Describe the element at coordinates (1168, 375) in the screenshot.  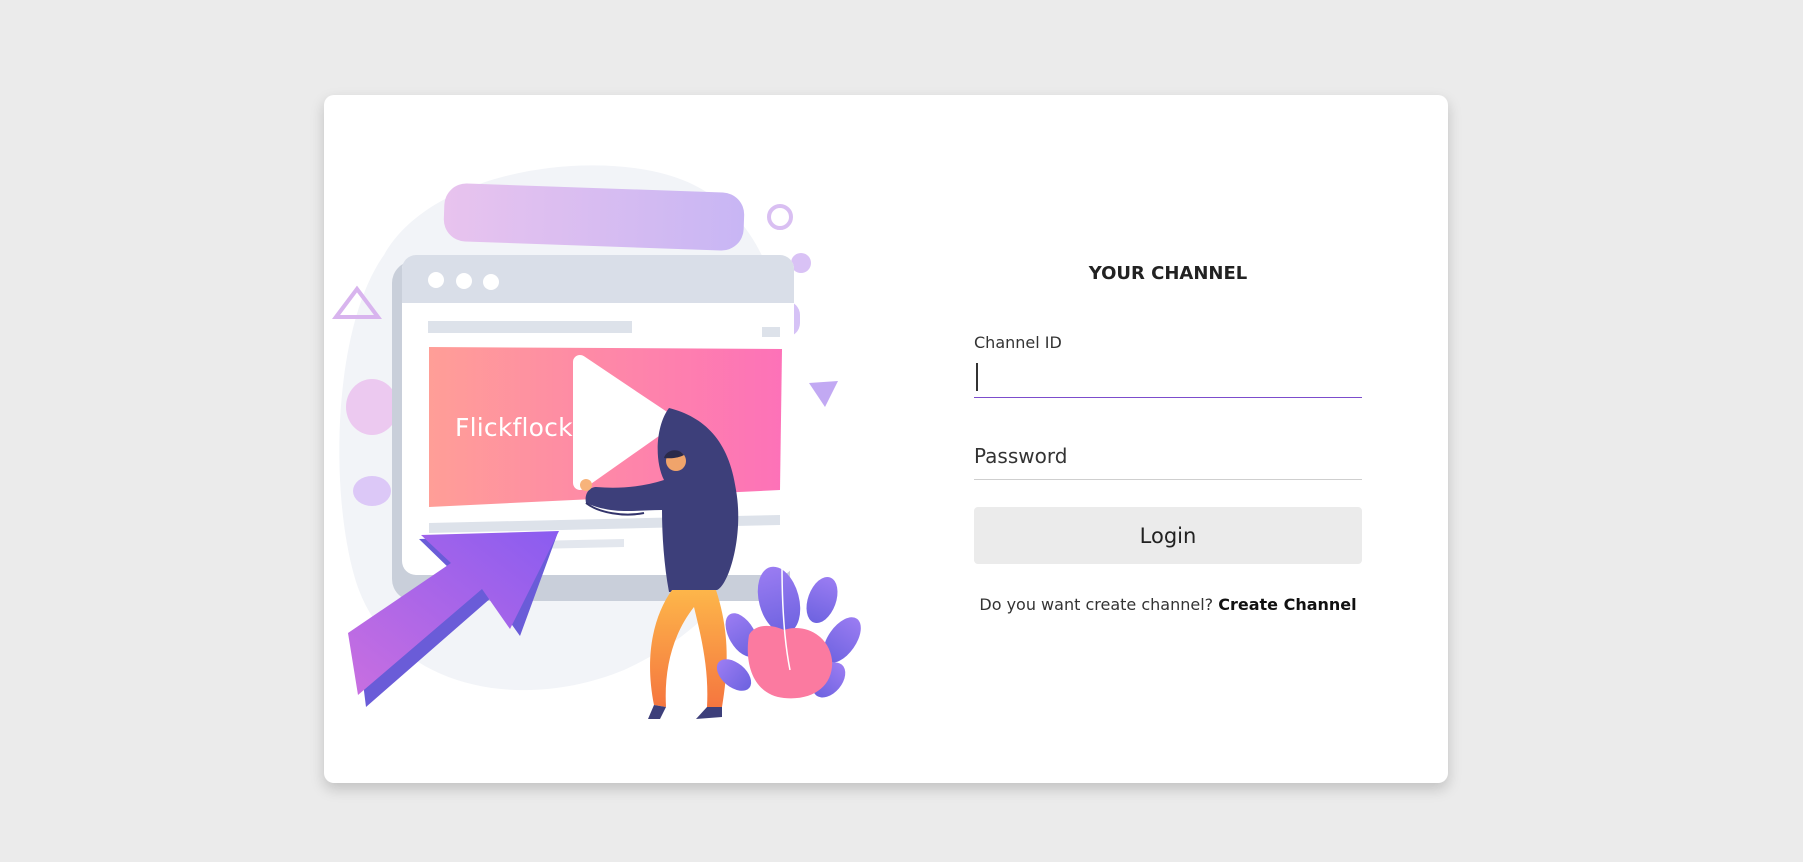
I see `channel-id-input` at that location.